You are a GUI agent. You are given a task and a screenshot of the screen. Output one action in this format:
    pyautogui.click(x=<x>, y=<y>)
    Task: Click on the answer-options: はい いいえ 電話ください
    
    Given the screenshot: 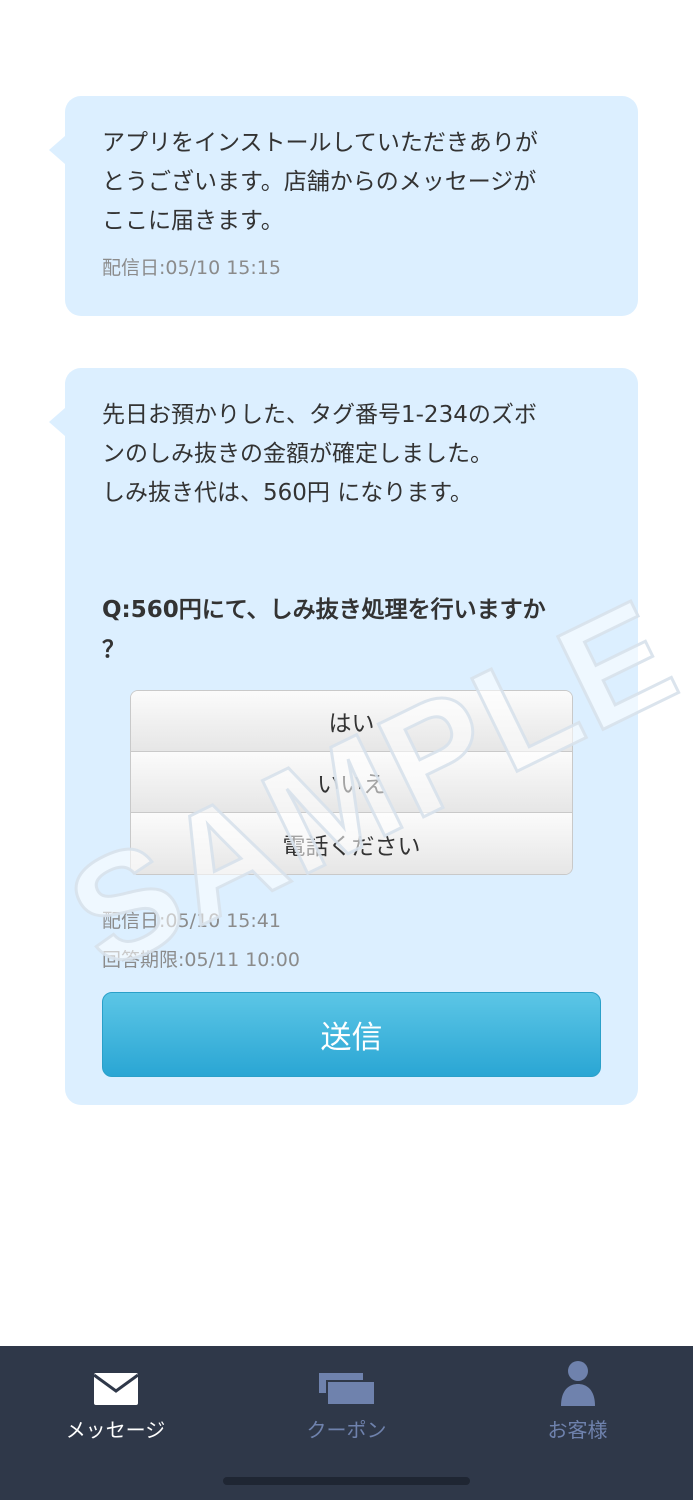 What is the action you would take?
    pyautogui.click(x=351, y=782)
    